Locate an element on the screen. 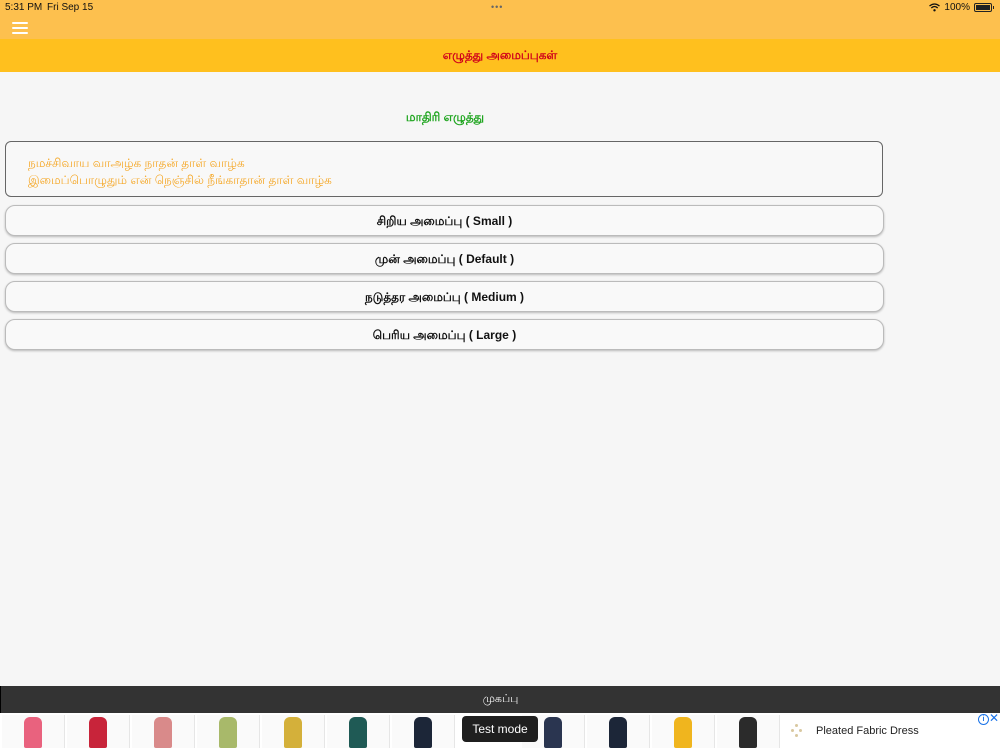 The height and width of the screenshot is (750, 1000). font-size-large-button: பெரிய அமைப்பு ( Large ) is located at coordinates (444, 334).